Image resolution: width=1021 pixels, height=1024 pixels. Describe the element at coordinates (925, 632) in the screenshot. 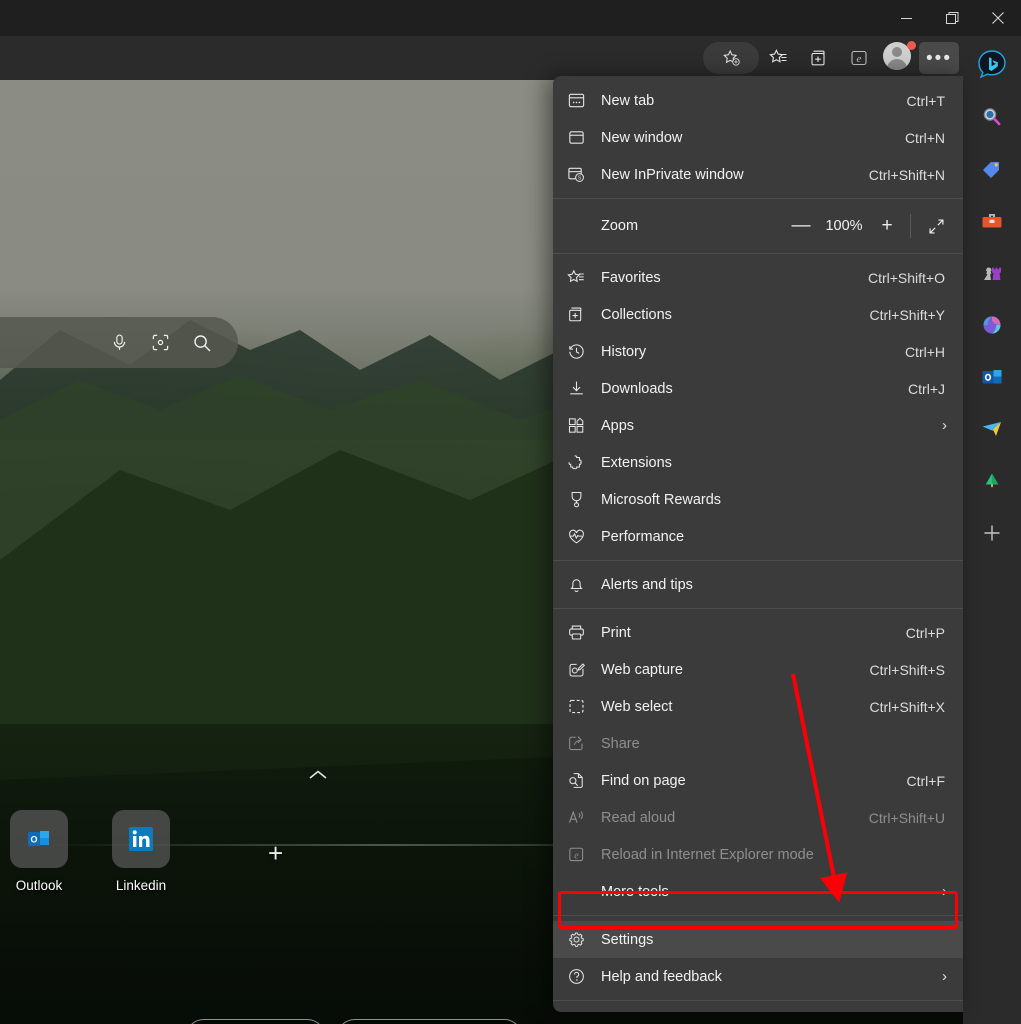

I see `menu-item-accelerator: Ctrl+P` at that location.